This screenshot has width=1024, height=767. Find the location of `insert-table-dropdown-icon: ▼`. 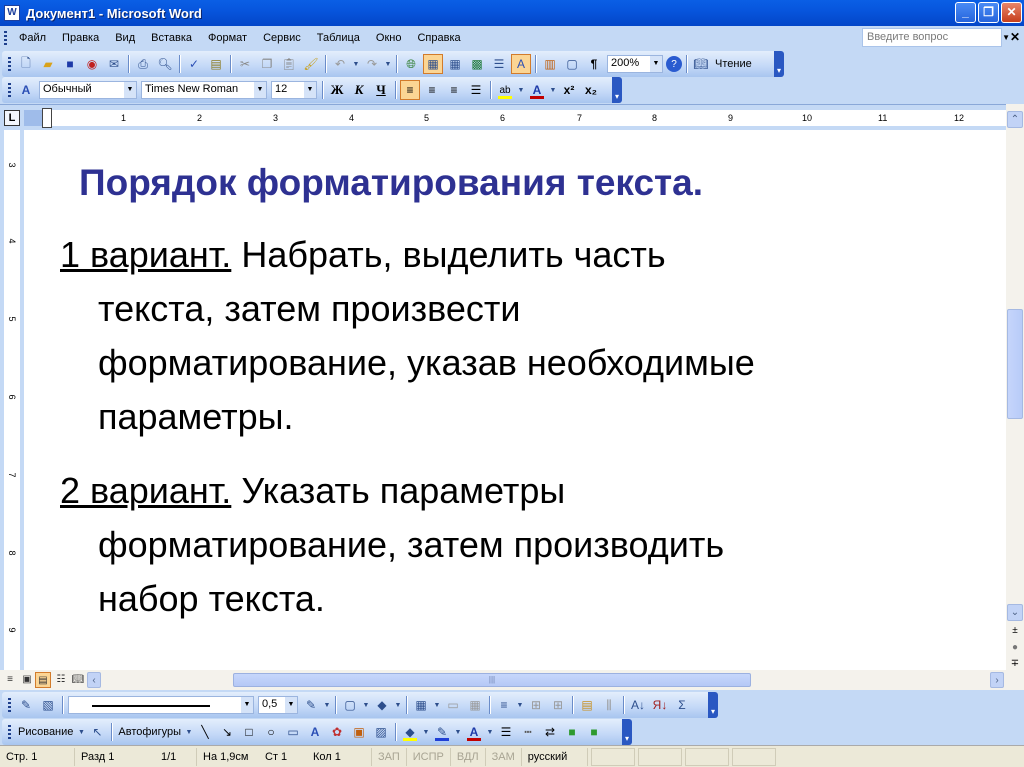

insert-table-dropdown-icon: ▼ is located at coordinates (437, 705).